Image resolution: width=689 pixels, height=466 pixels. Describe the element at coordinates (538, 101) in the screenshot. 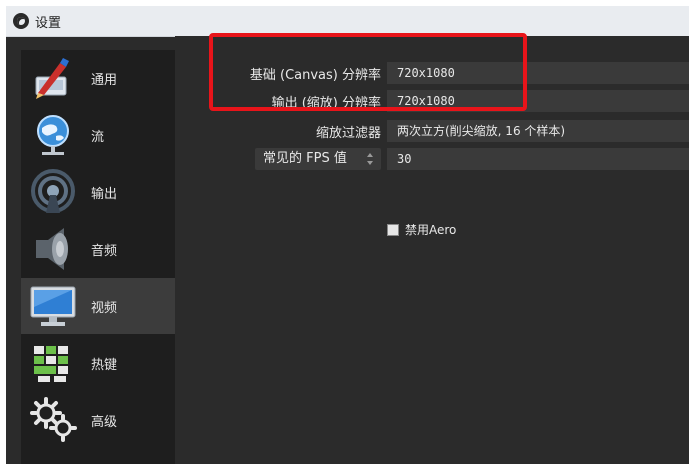

I see `output-resolution-combobox: 720x1080` at that location.